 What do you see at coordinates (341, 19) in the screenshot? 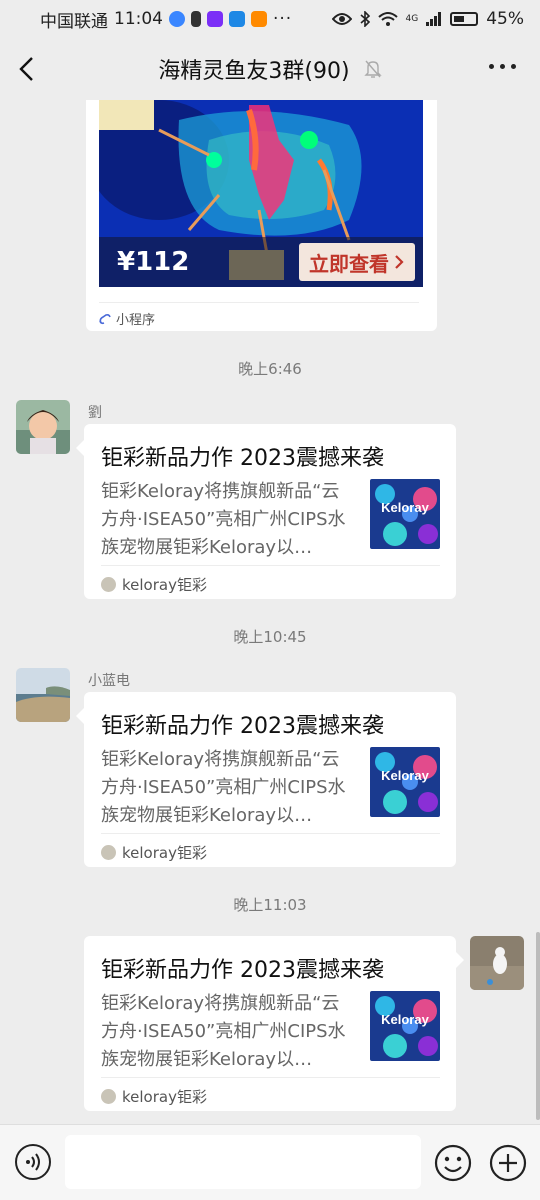
I see `eye-icon` at bounding box center [341, 19].